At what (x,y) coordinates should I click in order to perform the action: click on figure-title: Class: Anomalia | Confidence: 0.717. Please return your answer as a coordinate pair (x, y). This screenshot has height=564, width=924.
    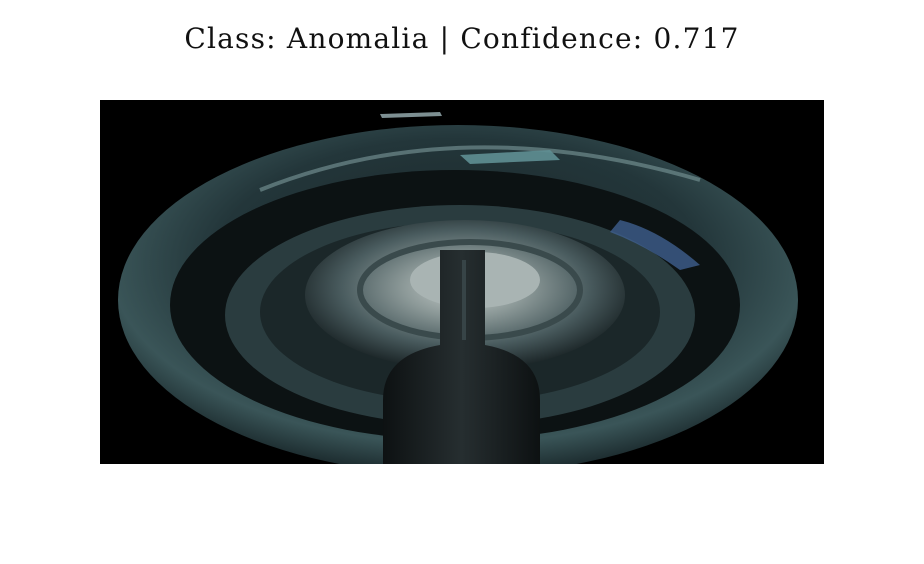
    Looking at the image, I should click on (462, 38).